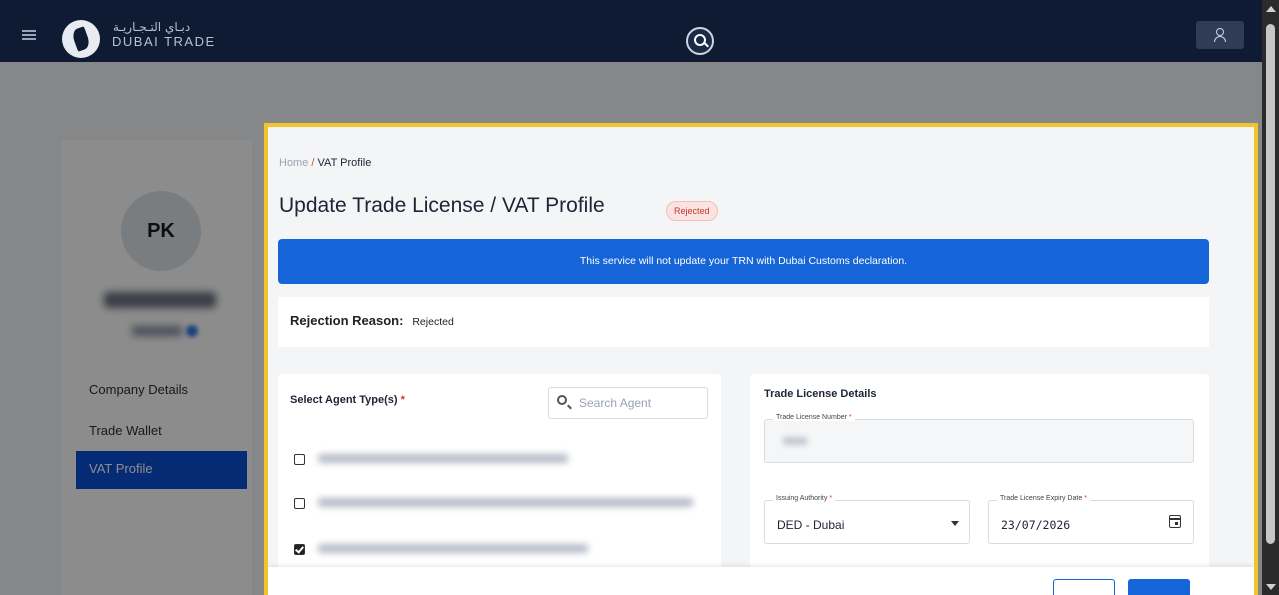 The width and height of the screenshot is (1279, 595). Describe the element at coordinates (344, 163) in the screenshot. I see `breadcrumb-current: VAT Profile` at that location.